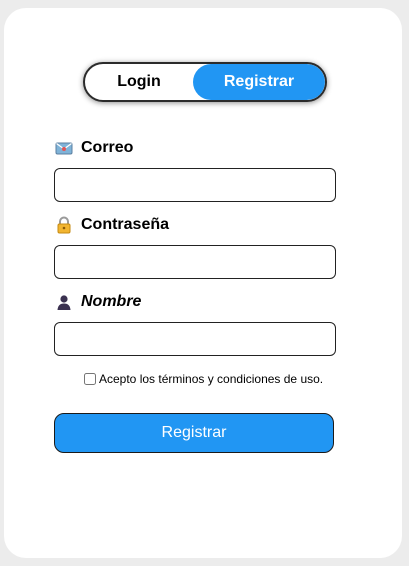 This screenshot has height=566, width=409. I want to click on email-label: Correo, so click(107, 147).